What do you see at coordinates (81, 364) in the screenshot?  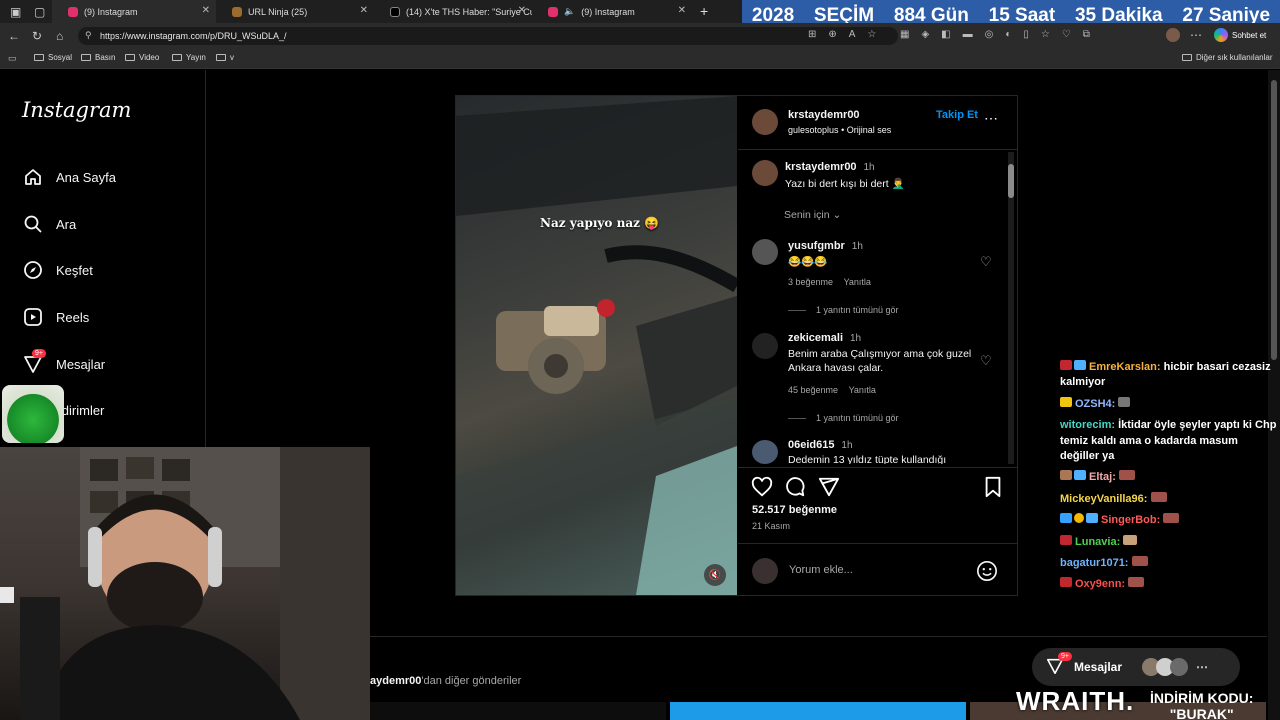 I see `nav-label: Mesajlar` at bounding box center [81, 364].